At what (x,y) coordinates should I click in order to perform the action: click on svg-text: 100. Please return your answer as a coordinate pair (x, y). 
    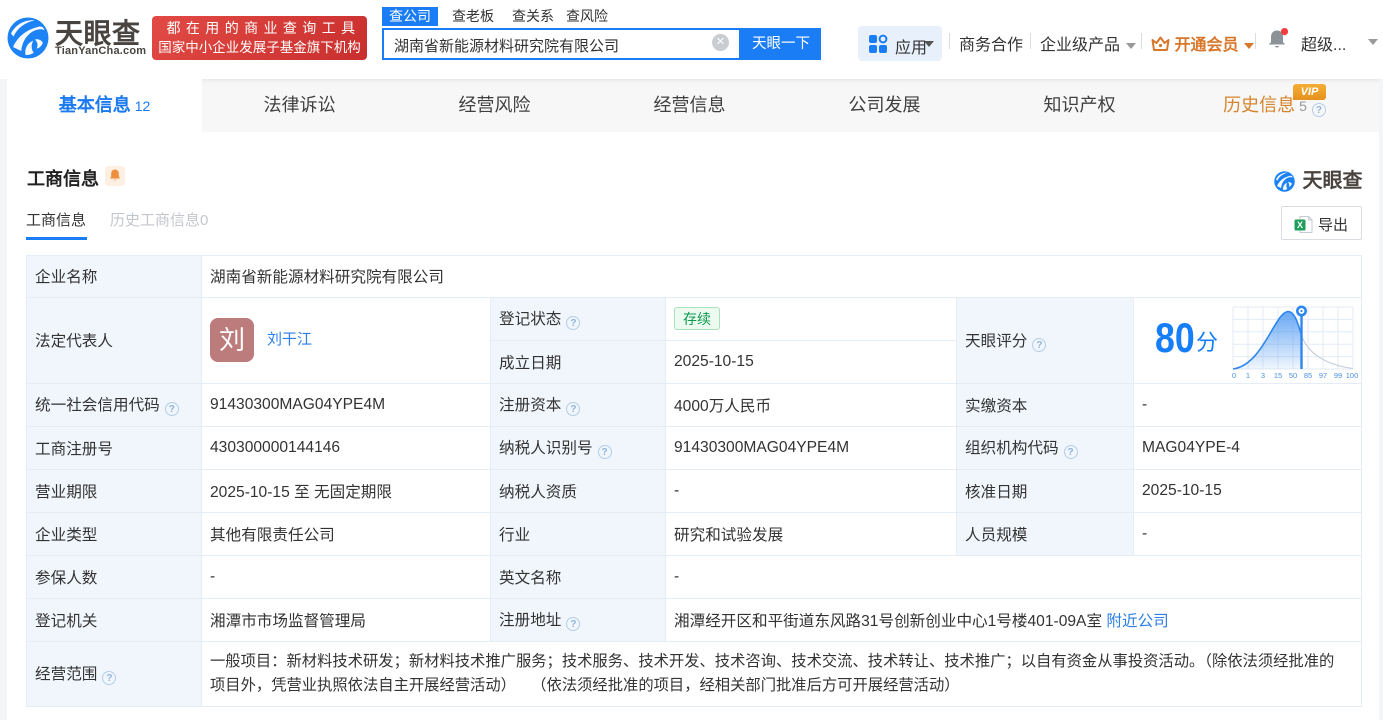
    Looking at the image, I should click on (1352, 375).